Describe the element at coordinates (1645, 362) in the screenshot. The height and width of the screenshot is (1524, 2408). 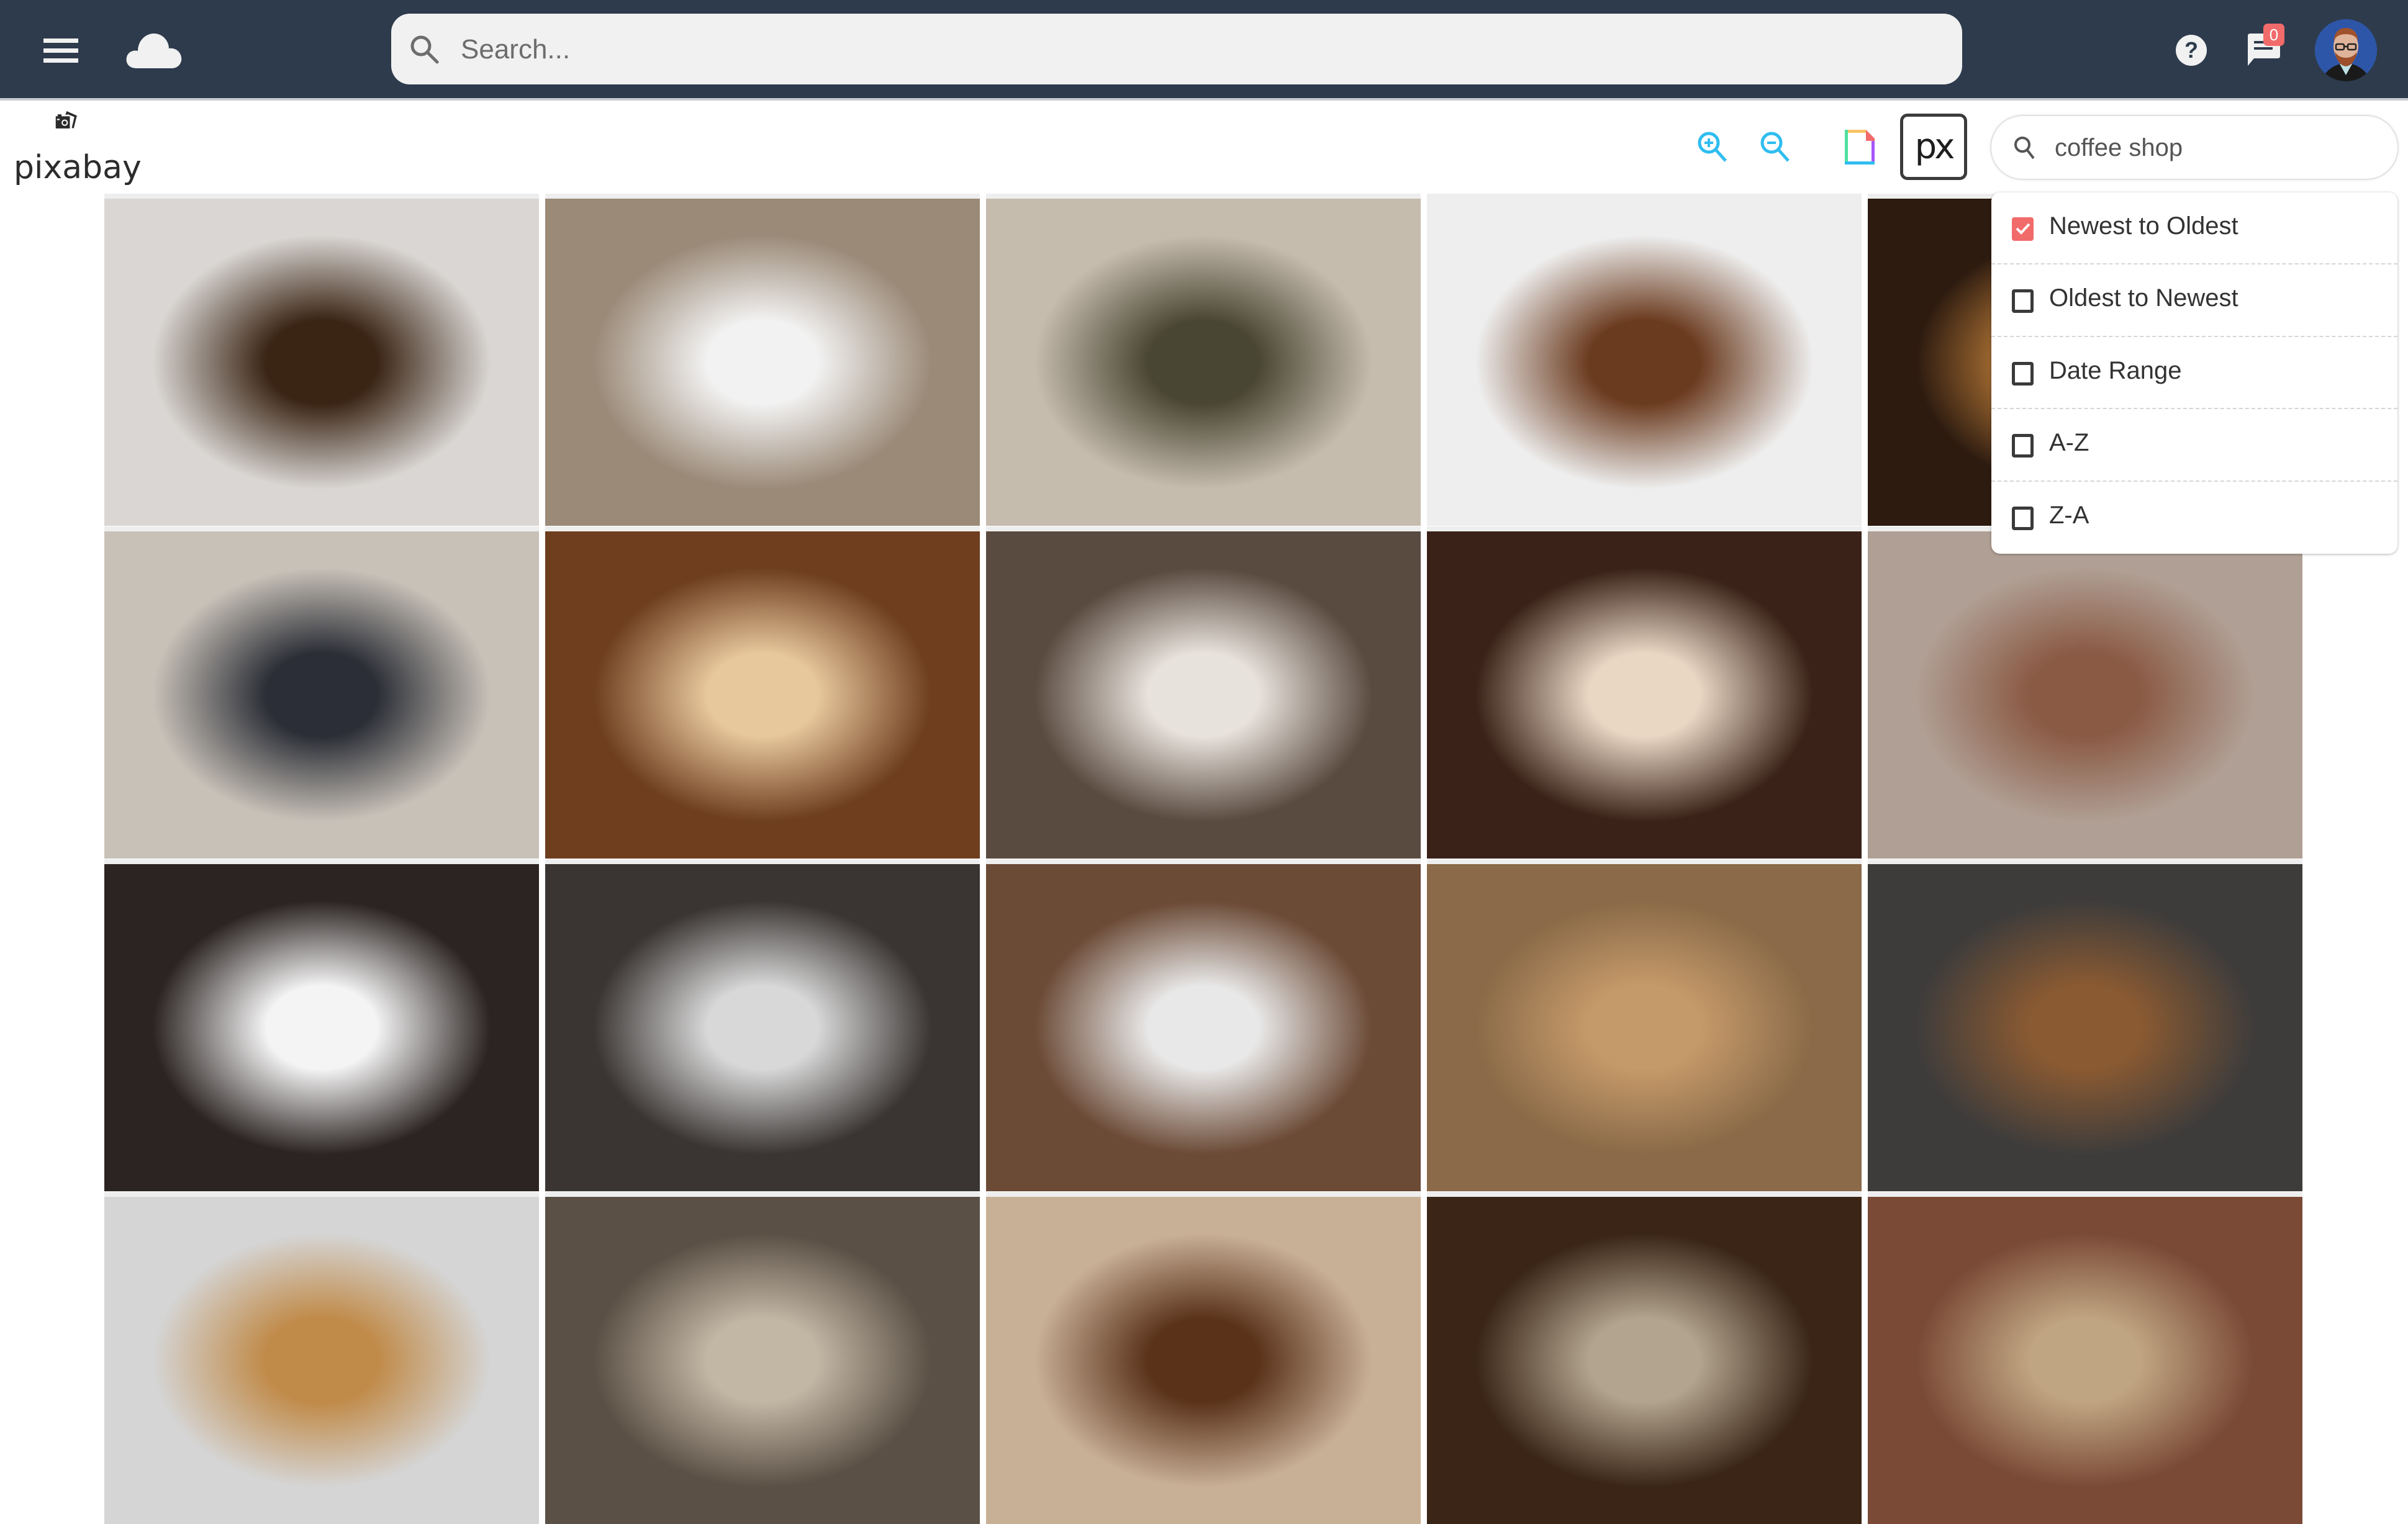
I see `gallery-image-tile: Coffee beans spilling from white cup` at that location.